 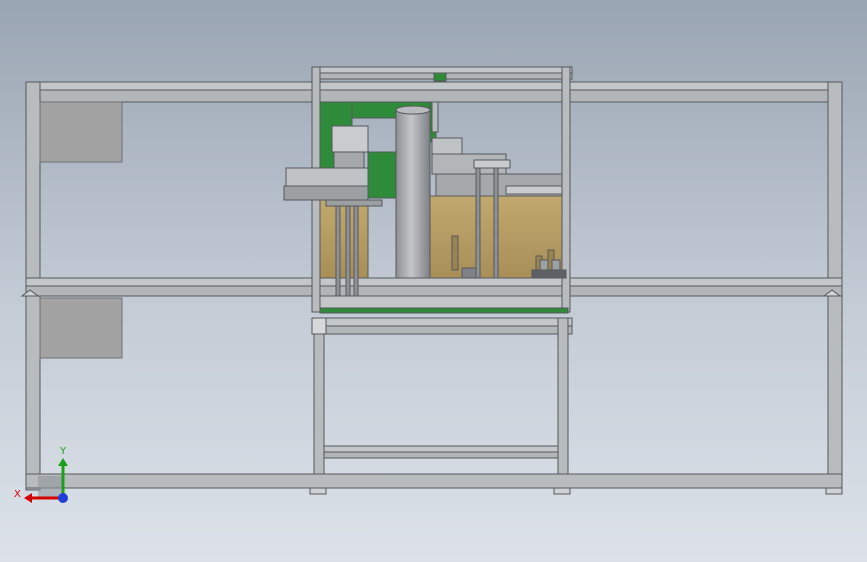 I want to click on y-axis-arrowhead, so click(x=63, y=462).